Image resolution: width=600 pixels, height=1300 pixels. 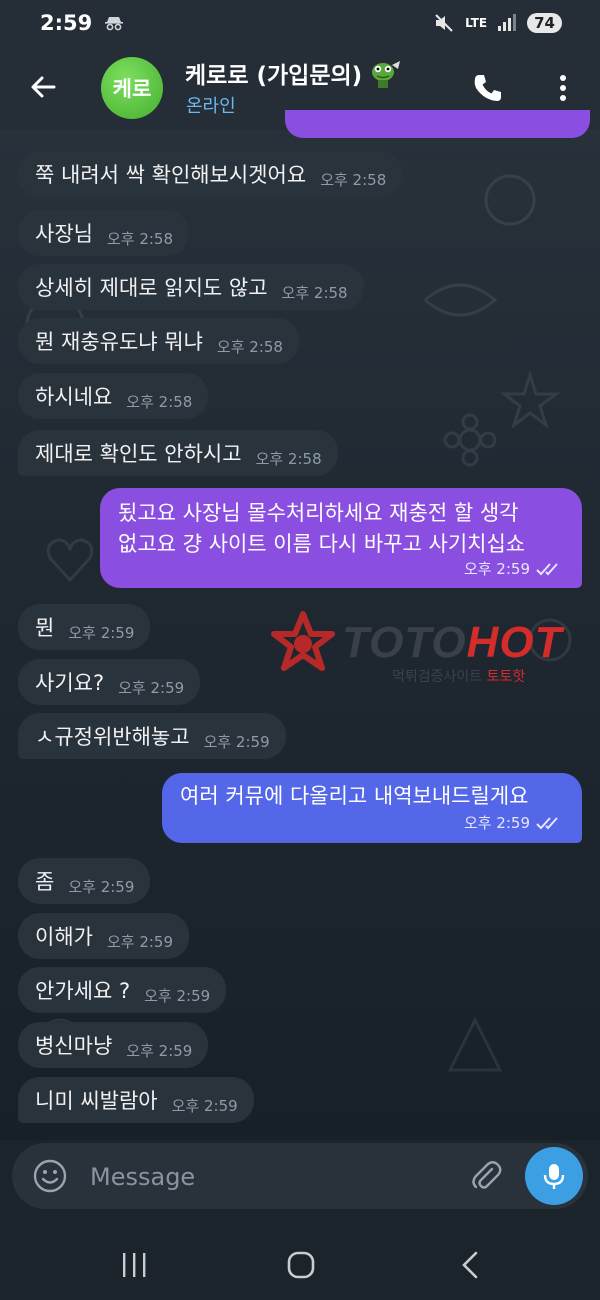 I want to click on message-incoming: 안가세요 ? 오후 2:59, so click(x=122, y=990).